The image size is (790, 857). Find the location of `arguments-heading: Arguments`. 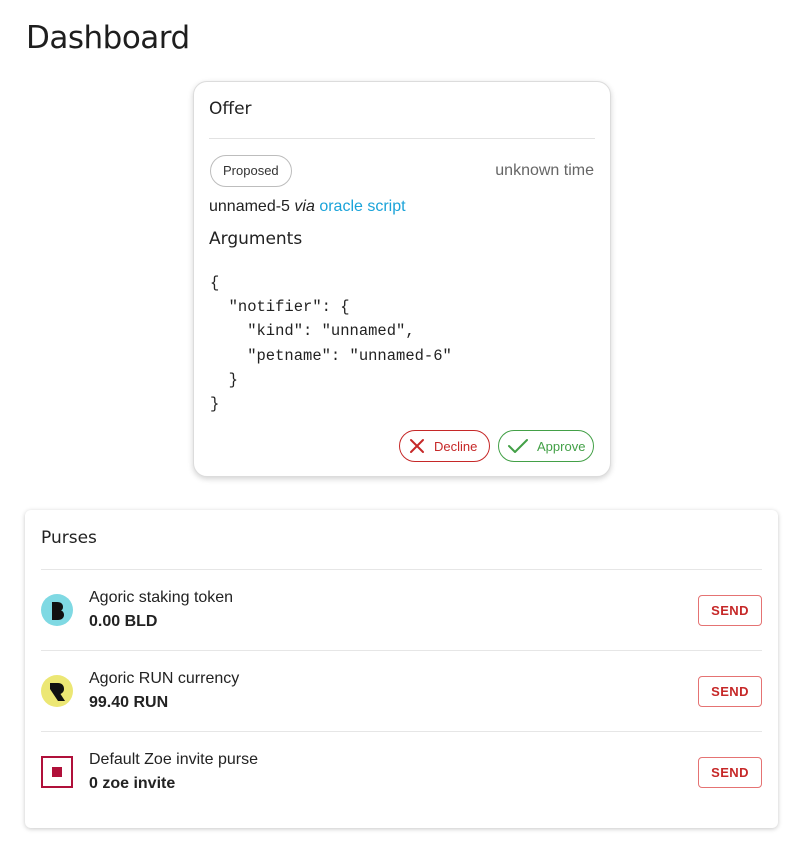

arguments-heading: Arguments is located at coordinates (256, 239).